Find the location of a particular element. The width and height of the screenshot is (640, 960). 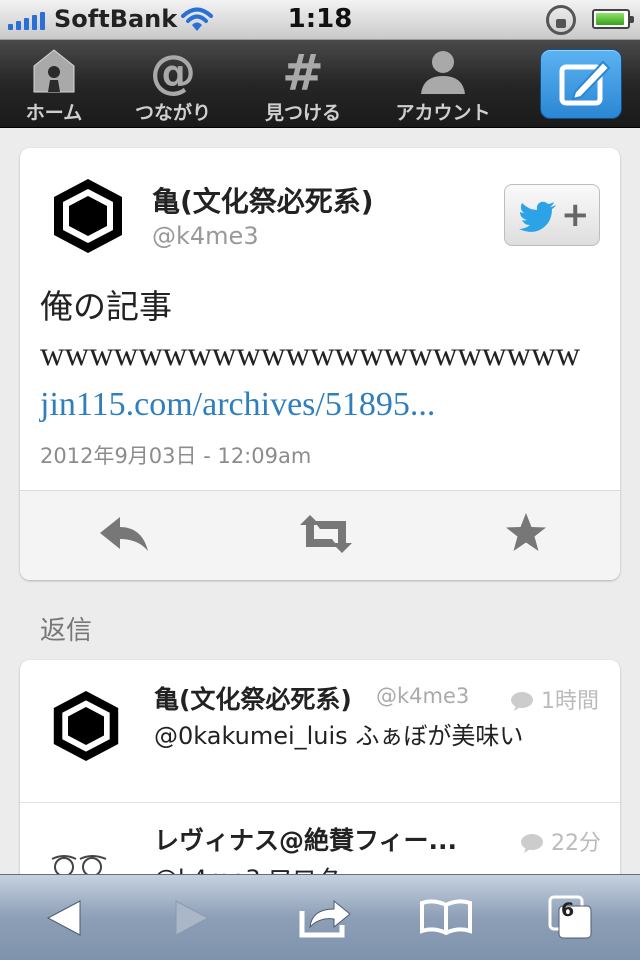

clock: 1:18 is located at coordinates (320, 19).